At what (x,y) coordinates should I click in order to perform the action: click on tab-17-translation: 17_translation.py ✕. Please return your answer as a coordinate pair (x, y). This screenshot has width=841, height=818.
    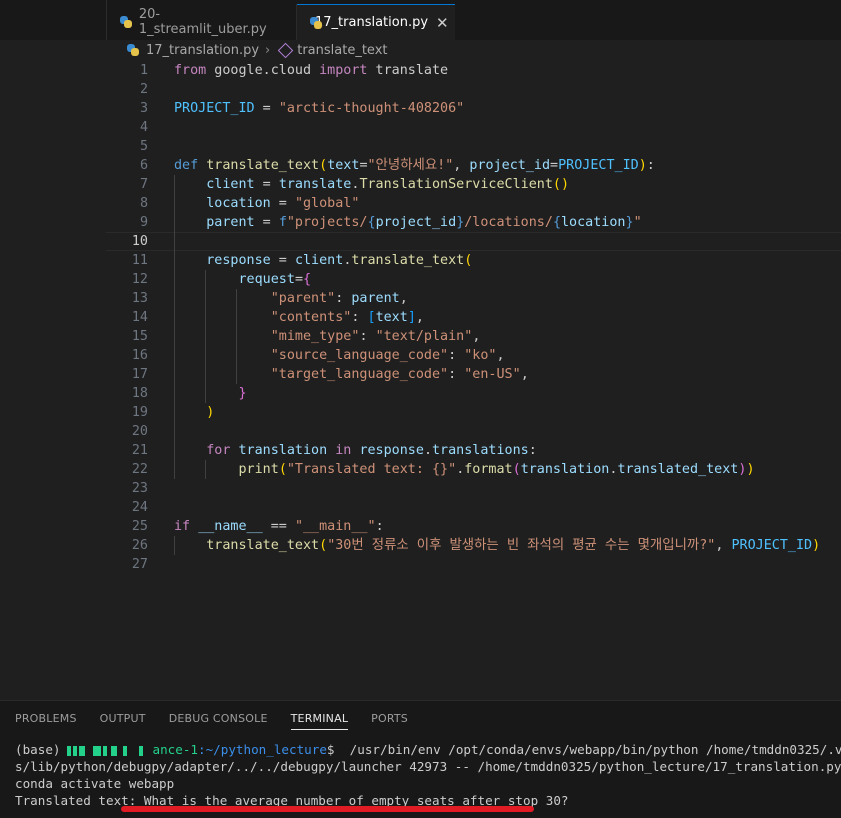
    Looking at the image, I should click on (376, 22).